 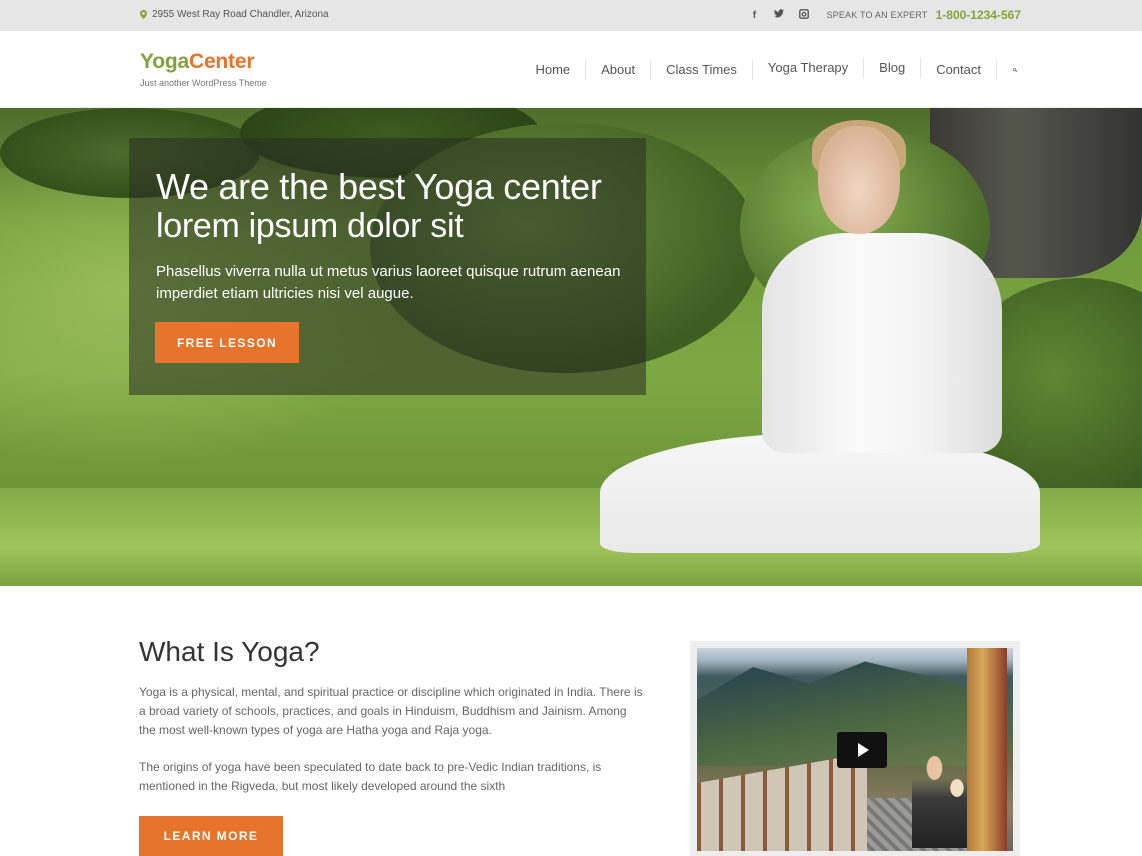 I want to click on site-logo: YogaCenter, so click(x=197, y=62).